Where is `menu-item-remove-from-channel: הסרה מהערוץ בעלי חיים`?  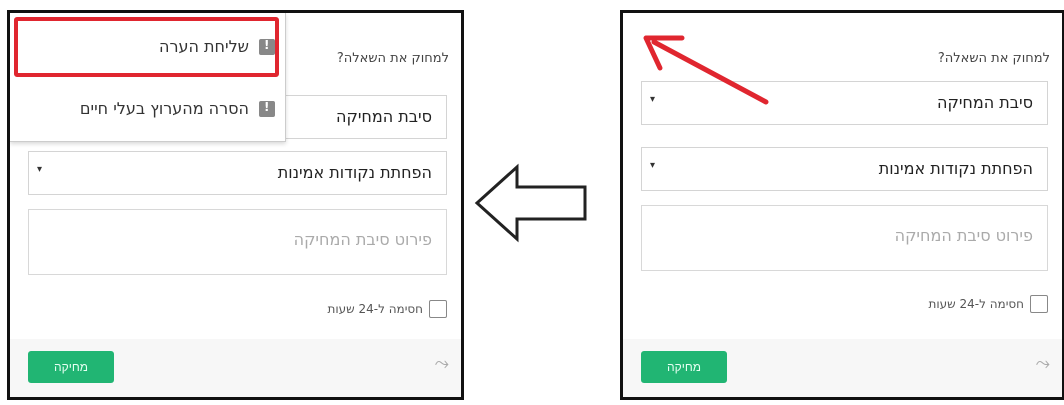
menu-item-remove-from-channel: הסרה מהערוץ בעלי חיים is located at coordinates (177, 108).